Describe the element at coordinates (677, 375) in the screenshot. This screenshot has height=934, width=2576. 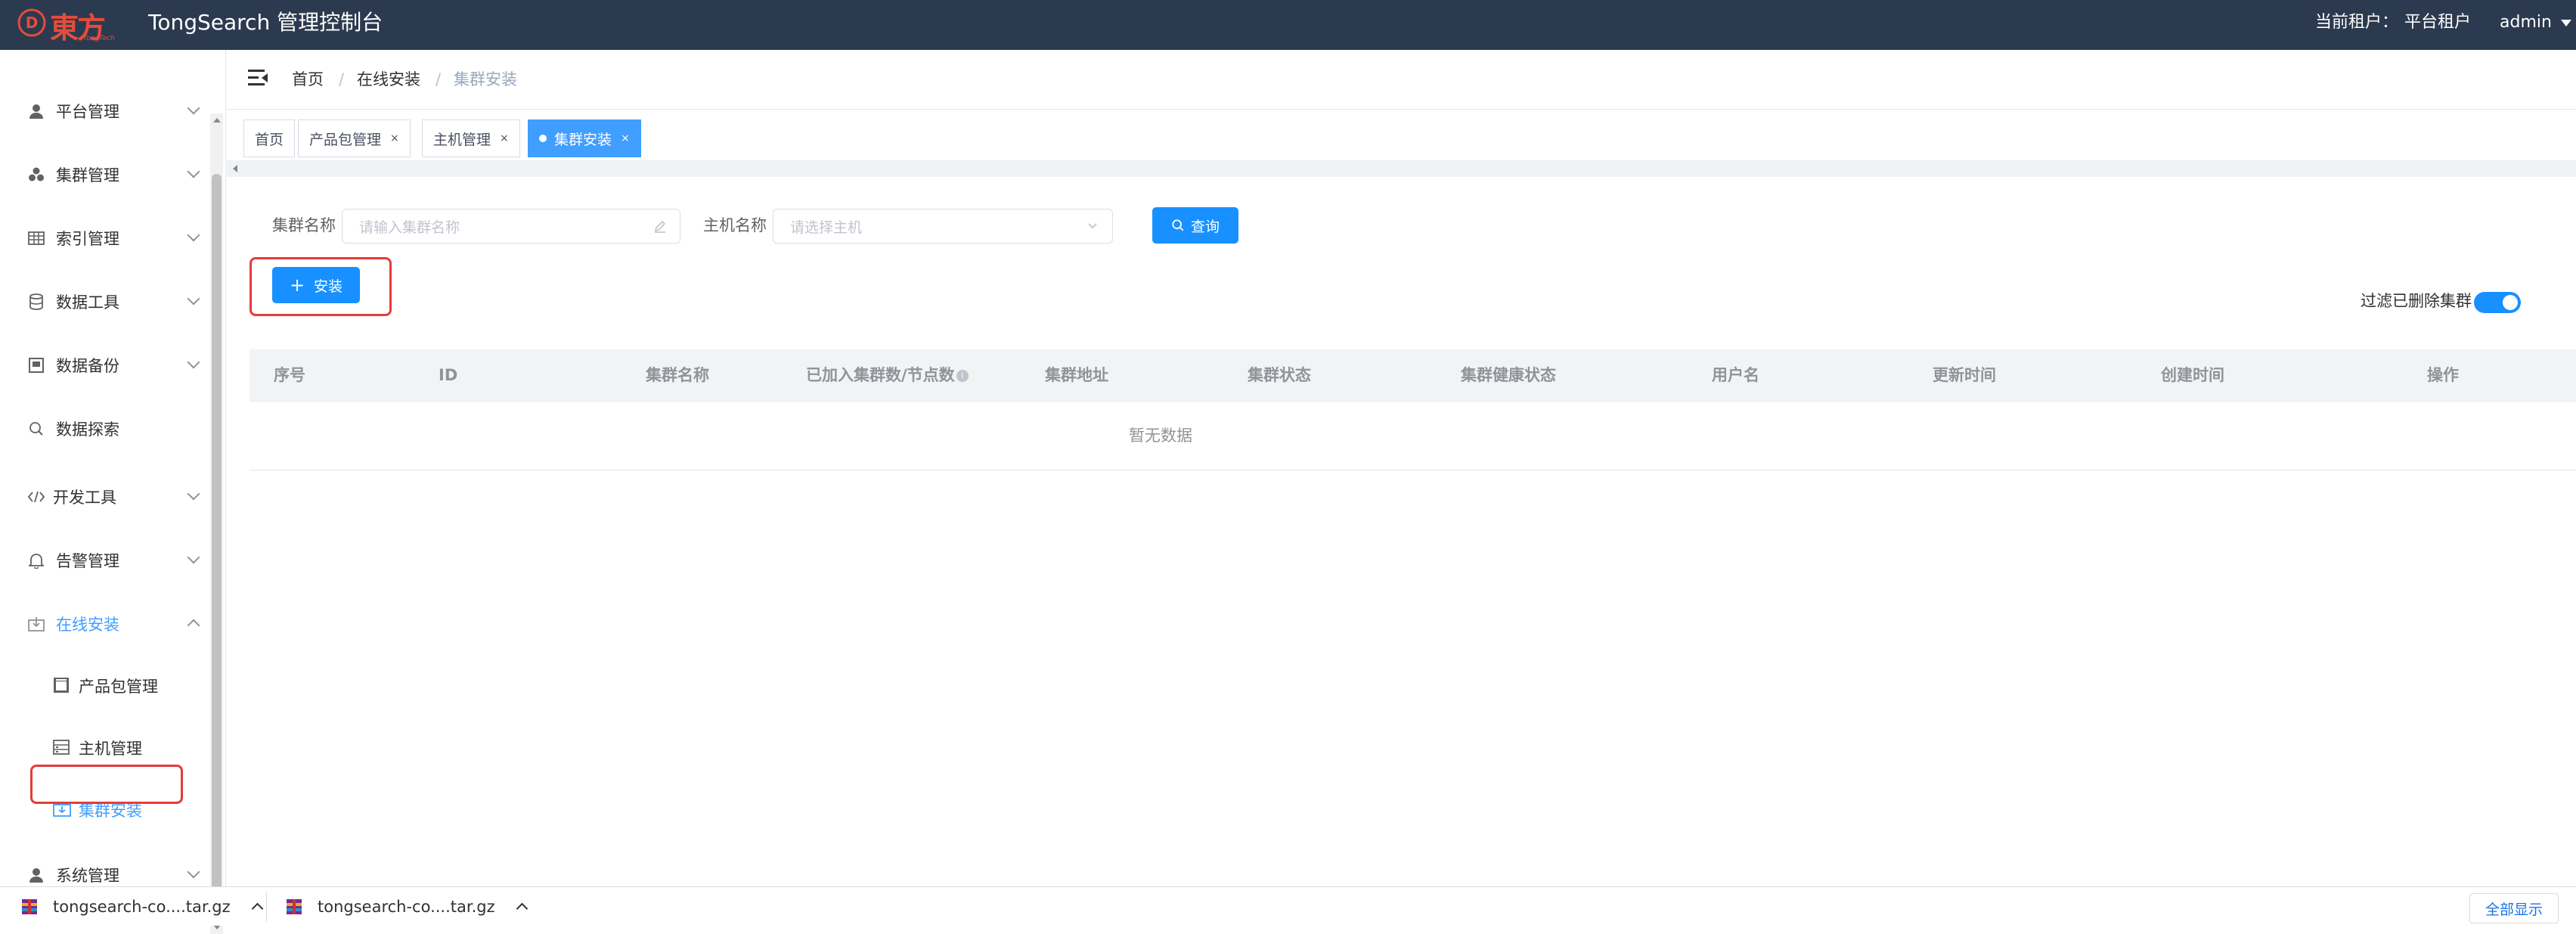
I see `column-header-cluster-name: 集群名称` at that location.